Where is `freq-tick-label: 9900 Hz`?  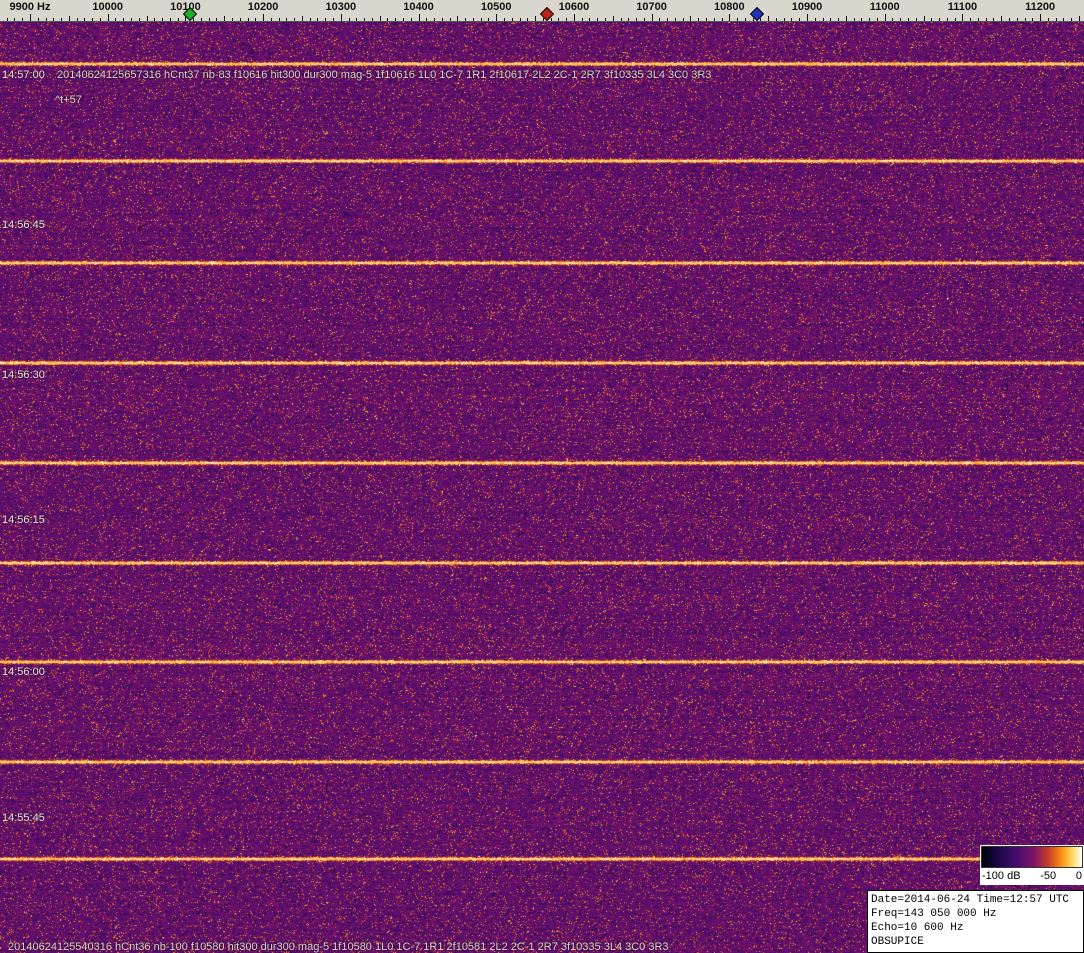 freq-tick-label: 9900 Hz is located at coordinates (30, 7).